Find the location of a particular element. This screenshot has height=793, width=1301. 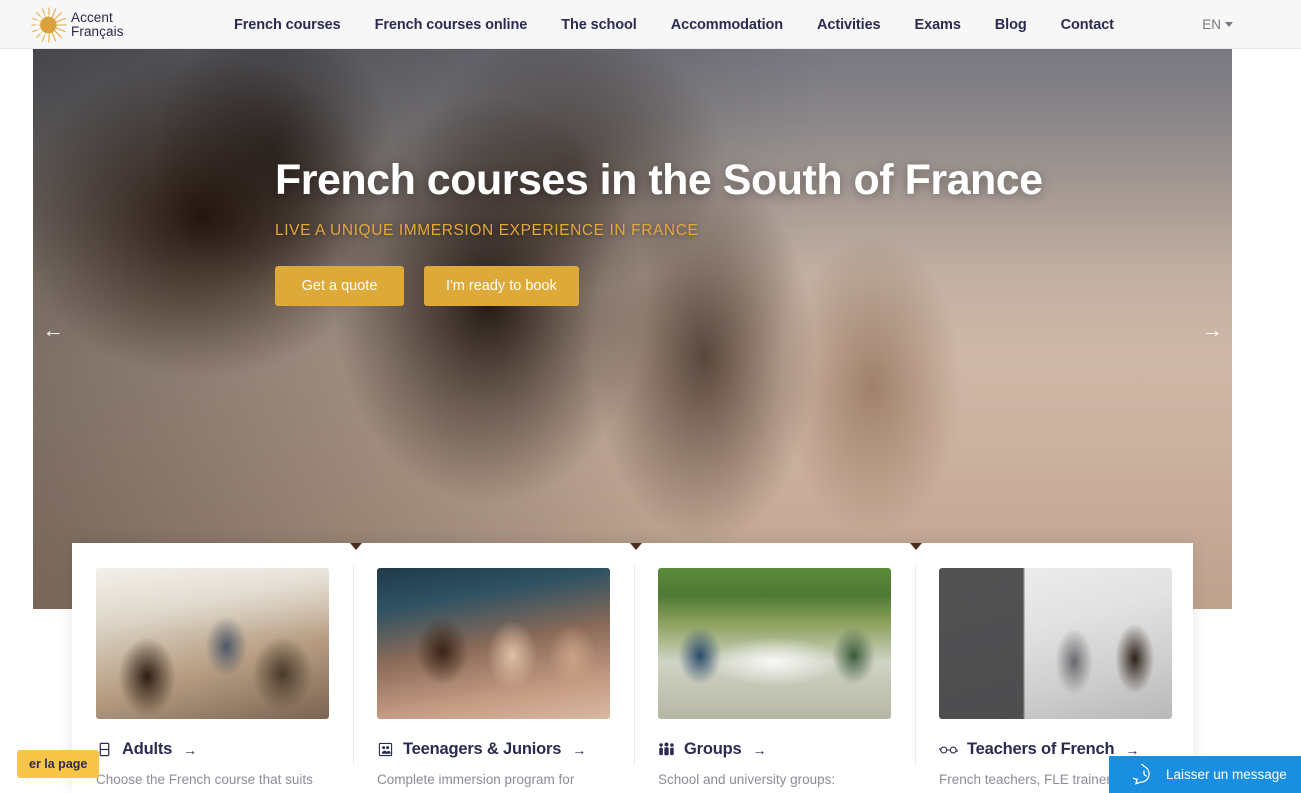

nav-item-activities: Activities is located at coordinates (848, 25).